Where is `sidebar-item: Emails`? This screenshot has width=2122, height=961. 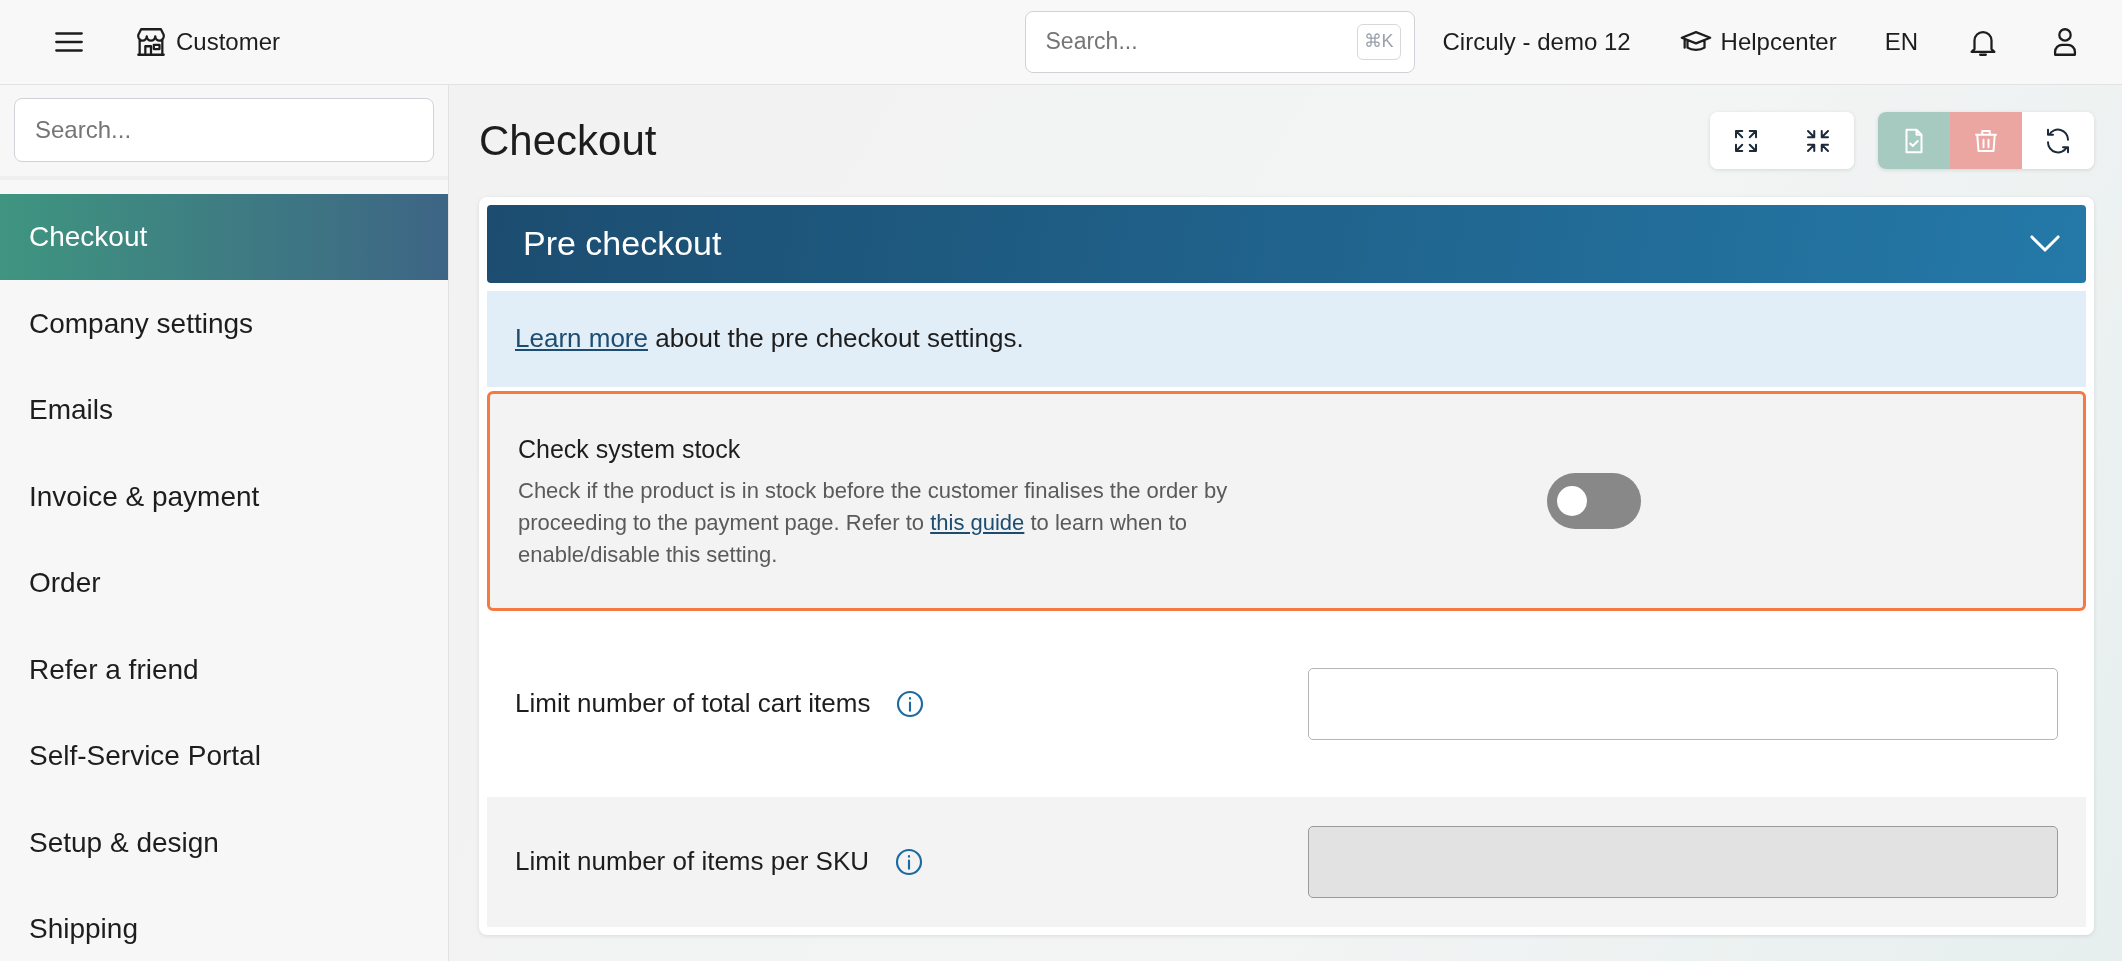 sidebar-item: Emails is located at coordinates (224, 410).